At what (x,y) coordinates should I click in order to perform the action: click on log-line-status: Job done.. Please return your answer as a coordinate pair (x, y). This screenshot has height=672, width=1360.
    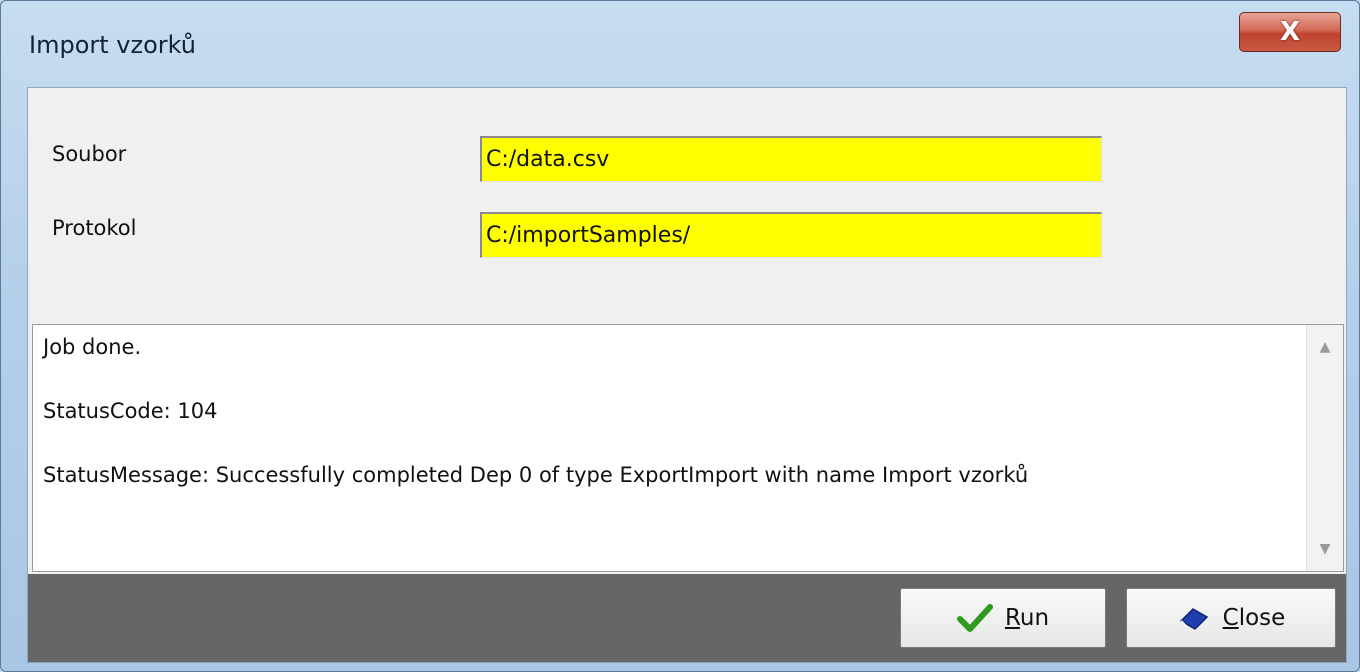
    Looking at the image, I should click on (92, 347).